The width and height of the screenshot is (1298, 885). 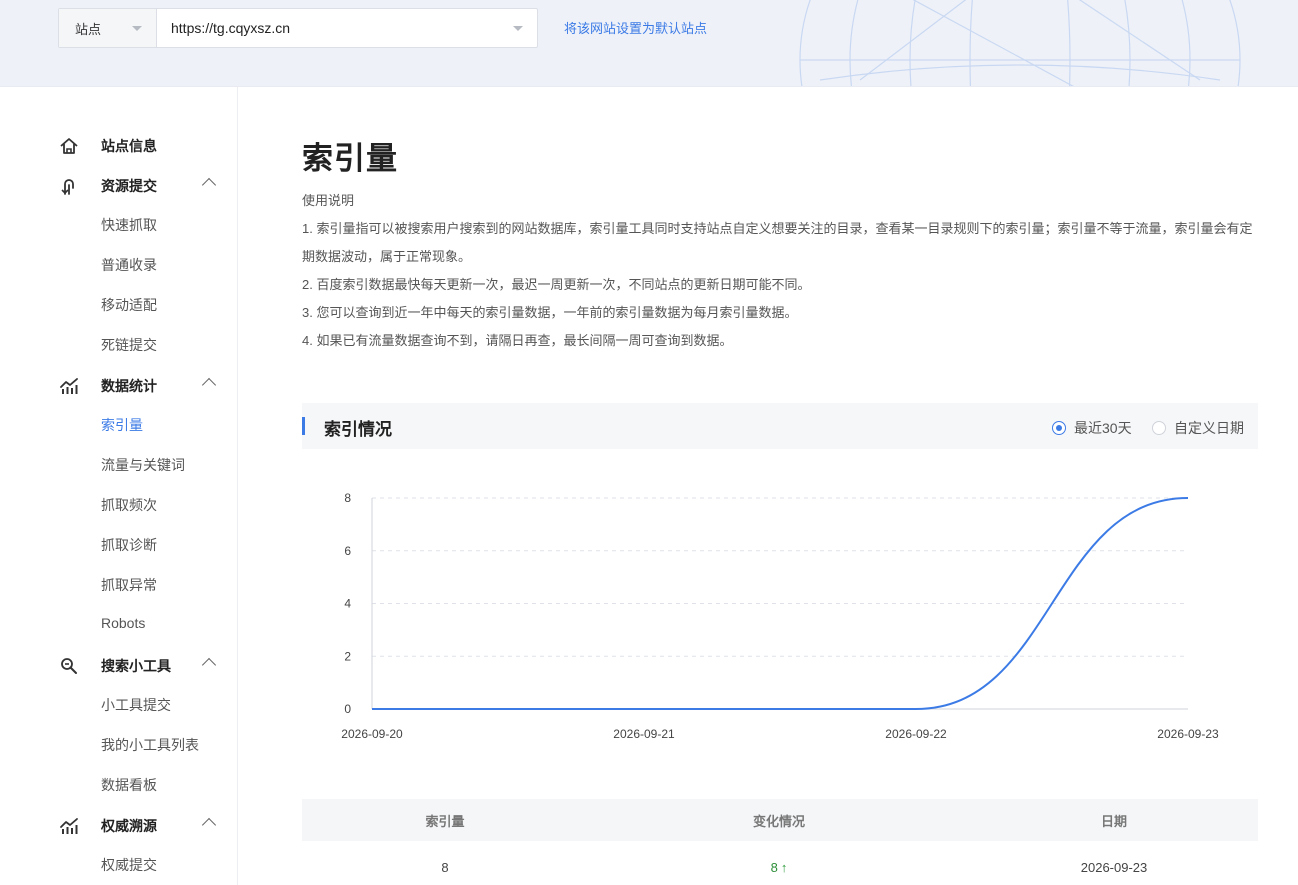 I want to click on site-type-select: 站点, so click(x=108, y=28).